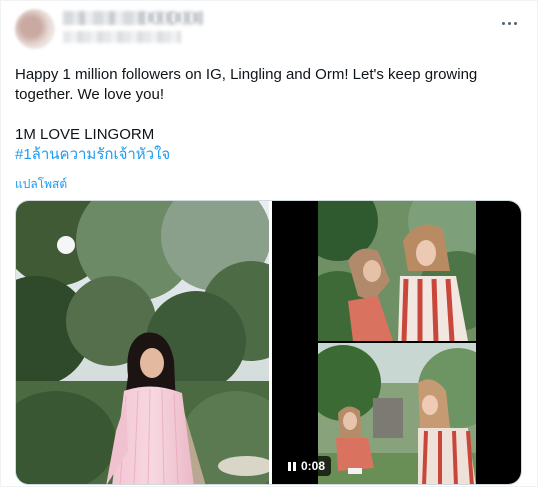 This screenshot has height=487, width=538. What do you see at coordinates (292, 466) in the screenshot?
I see `pause-icon` at bounding box center [292, 466].